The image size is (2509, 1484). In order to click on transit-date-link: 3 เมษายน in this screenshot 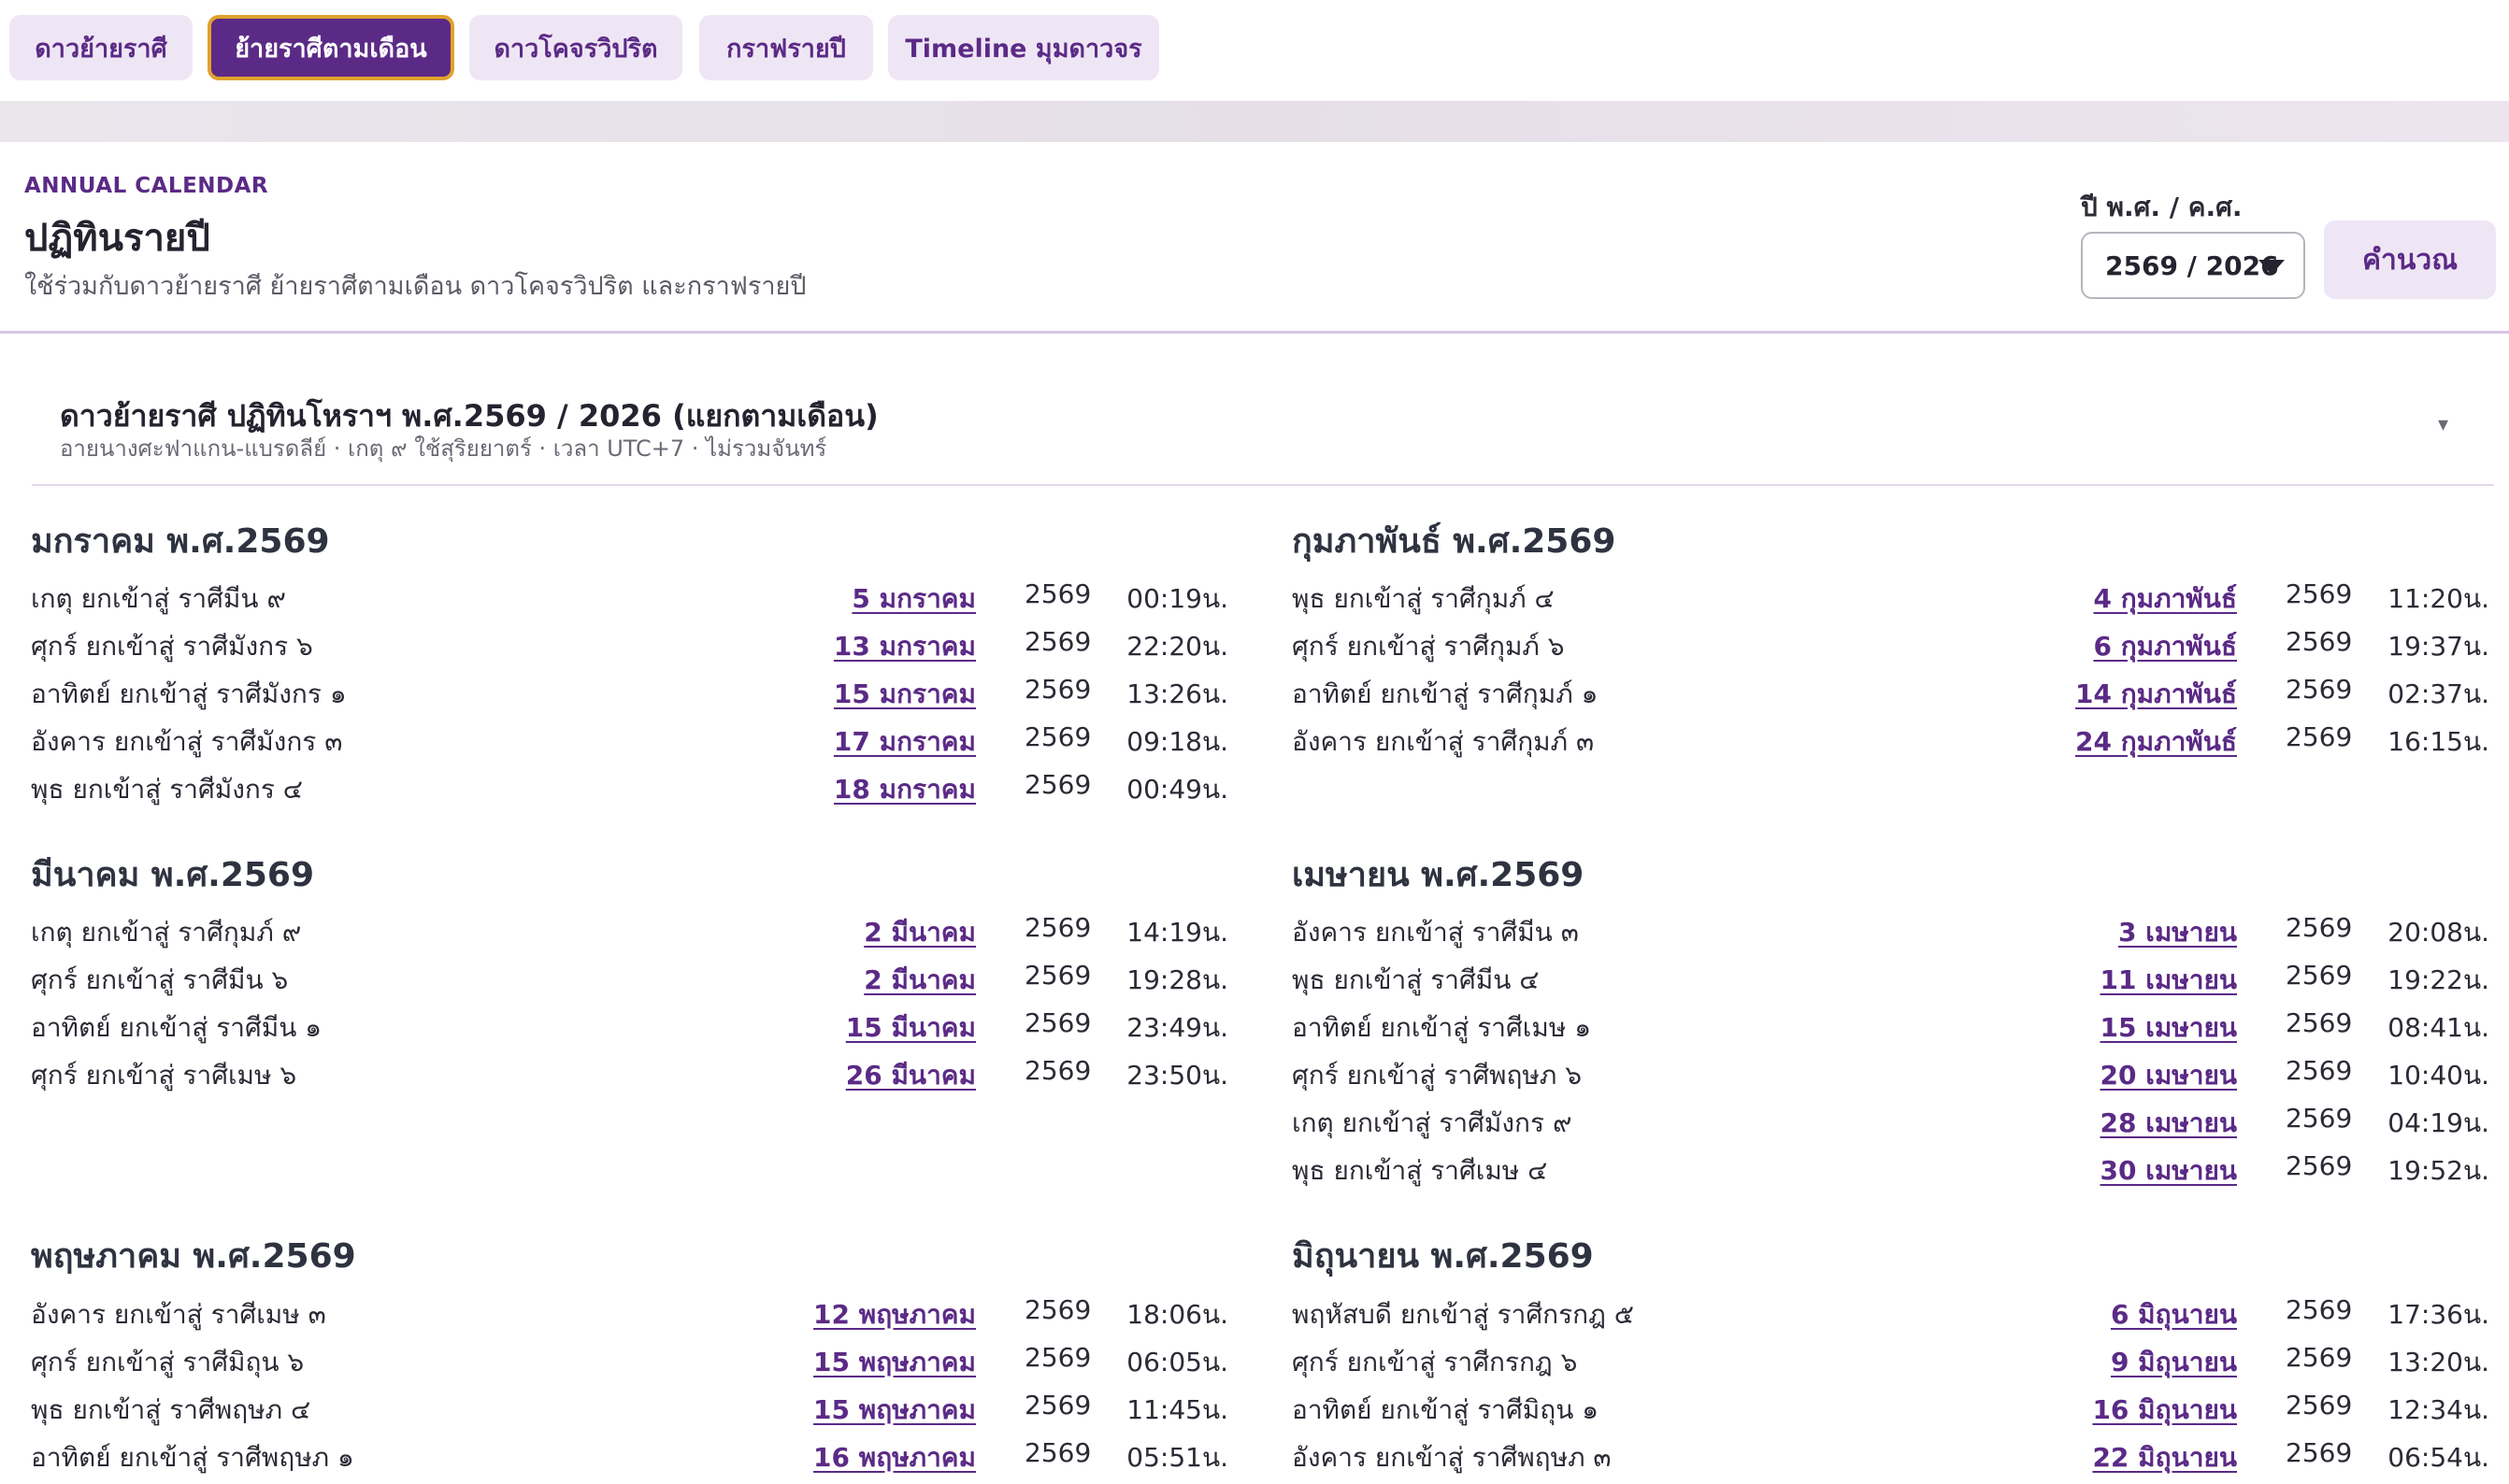, I will do `click(2177, 932)`.